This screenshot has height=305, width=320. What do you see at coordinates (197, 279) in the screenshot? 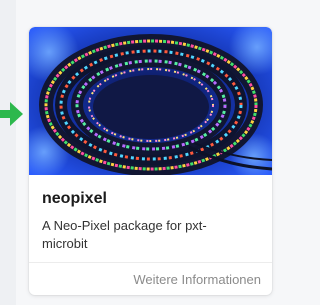
I see `more-info-link: Weitere Informationen` at bounding box center [197, 279].